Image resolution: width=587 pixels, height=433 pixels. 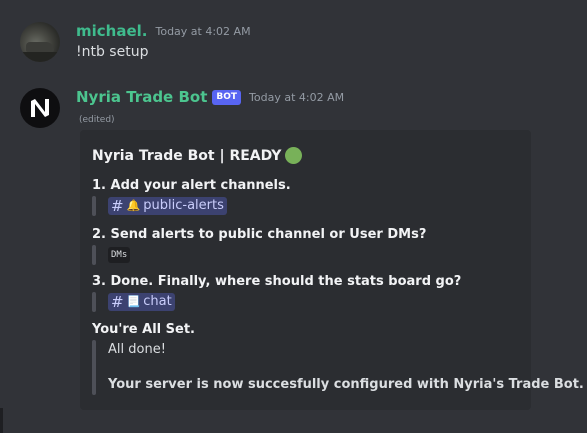 I want to click on channel-mention-chat: # 📃 chat, so click(x=141, y=302).